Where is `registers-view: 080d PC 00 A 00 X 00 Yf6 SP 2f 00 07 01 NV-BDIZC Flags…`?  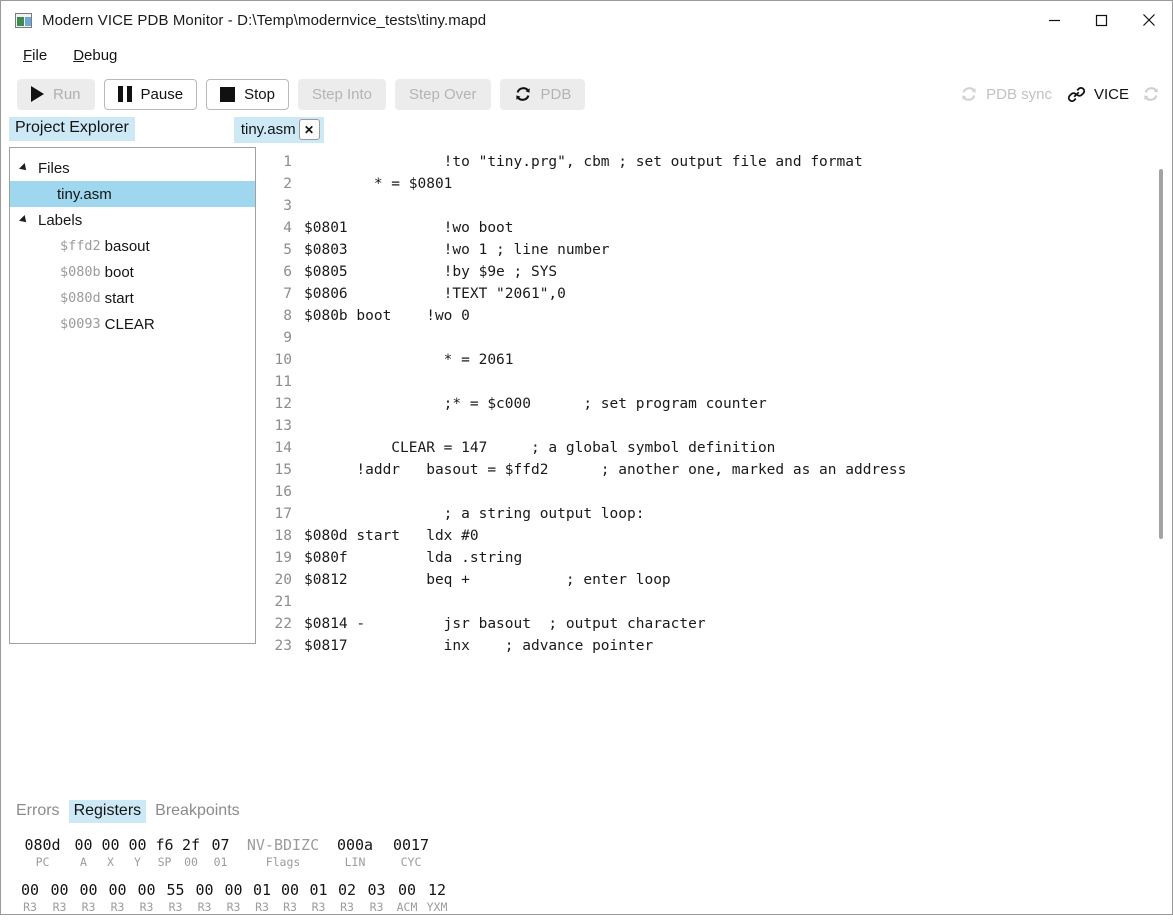
registers-view: 080d PC 00 A 00 X 00 Yf6 SP 2f 00 07 01 NV-BDIZC Flags… is located at coordinates (591, 870).